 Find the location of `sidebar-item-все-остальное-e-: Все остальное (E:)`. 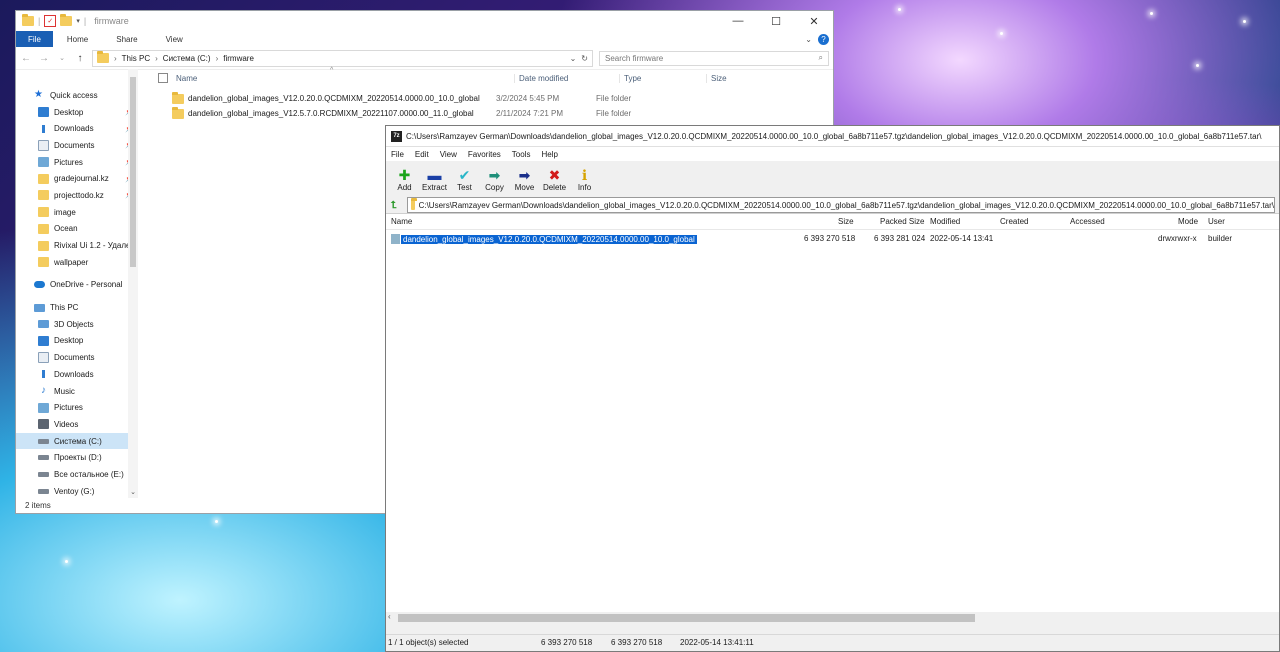

sidebar-item-все-остальное-e-: Все остальное (E:) is located at coordinates (76, 474).